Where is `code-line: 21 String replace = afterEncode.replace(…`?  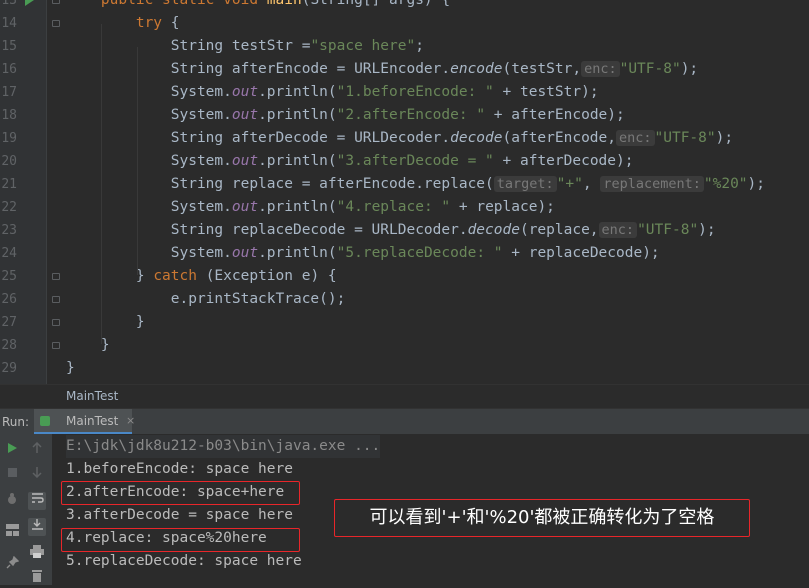 code-line: 21 String replace = afterEncode.replace(… is located at coordinates (404, 184).